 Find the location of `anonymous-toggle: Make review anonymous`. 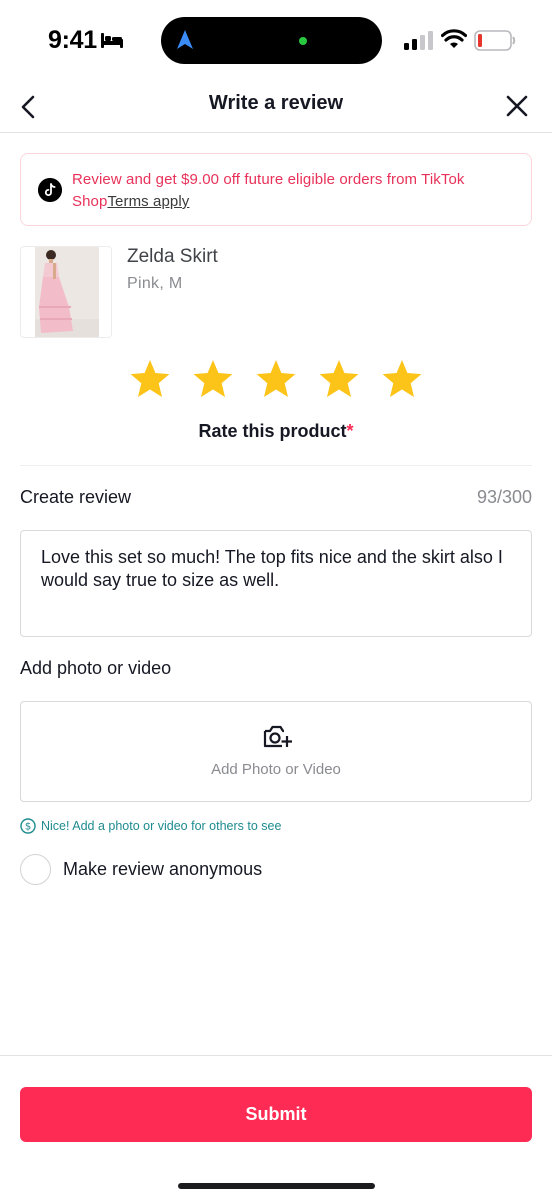

anonymous-toggle: Make review anonymous is located at coordinates (170, 870).